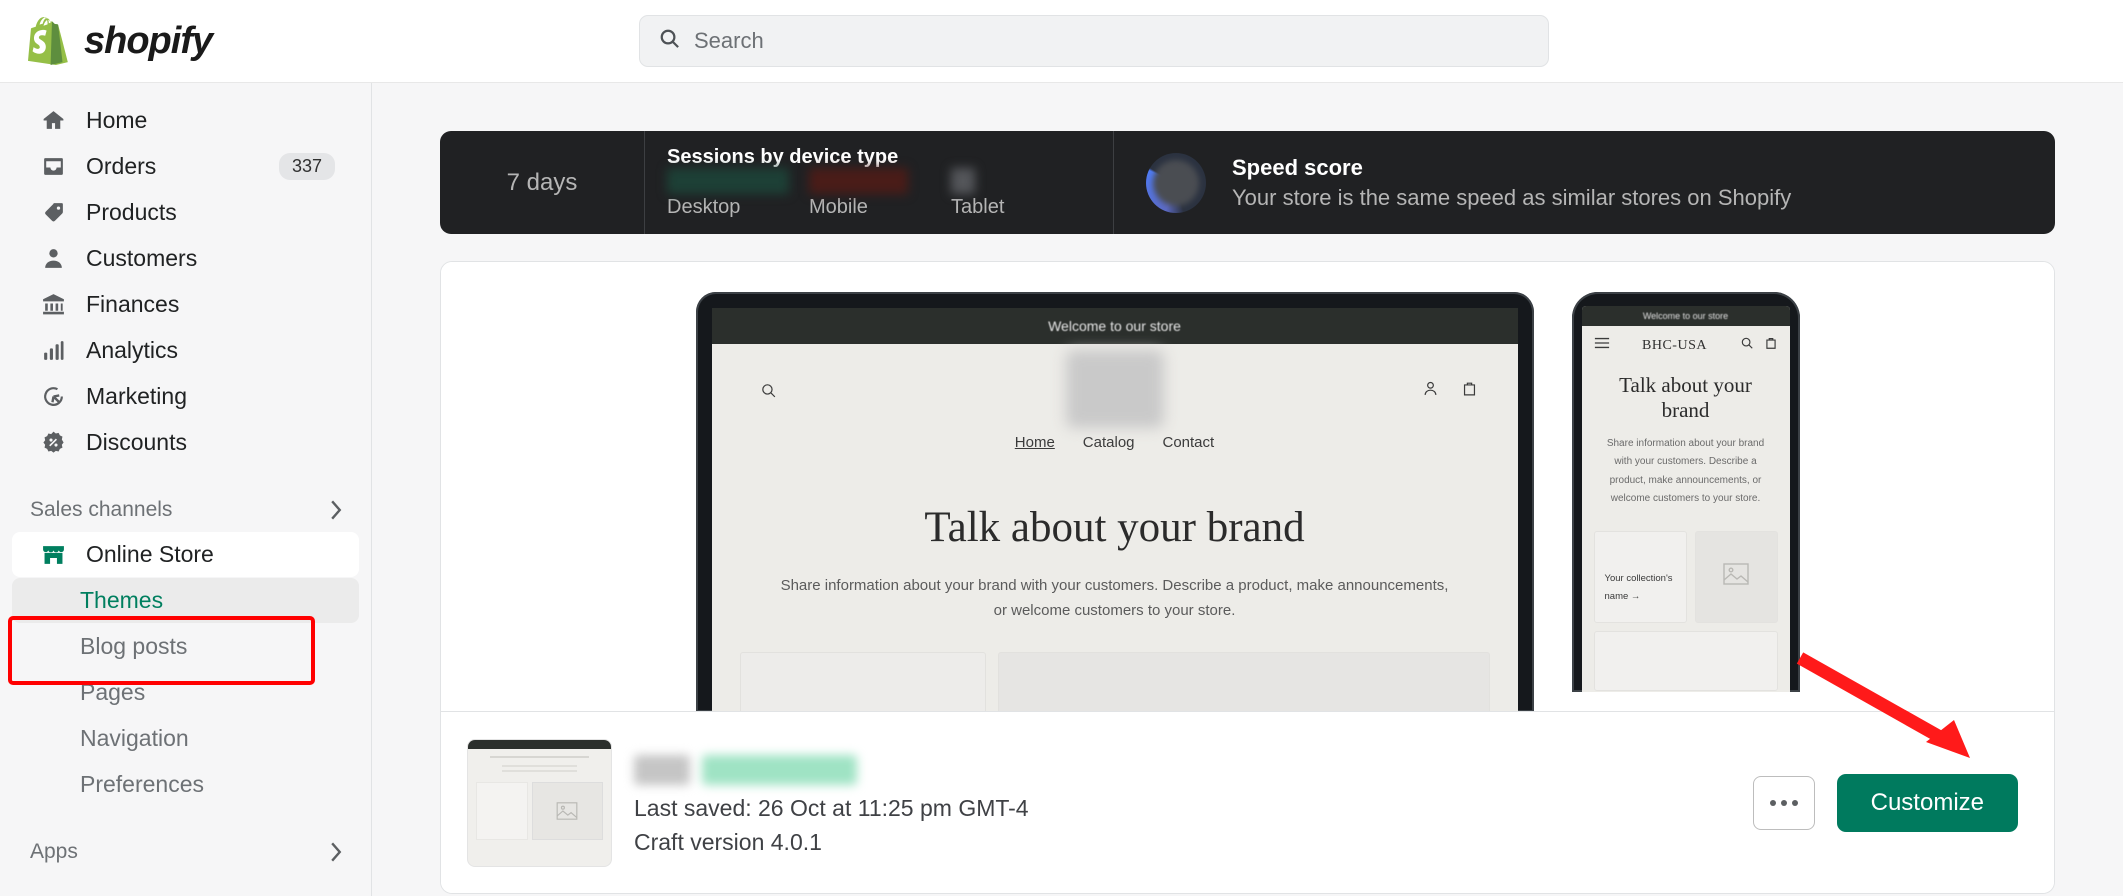 This screenshot has width=2123, height=896. What do you see at coordinates (978, 207) in the screenshot?
I see `device-label: Tablet` at bounding box center [978, 207].